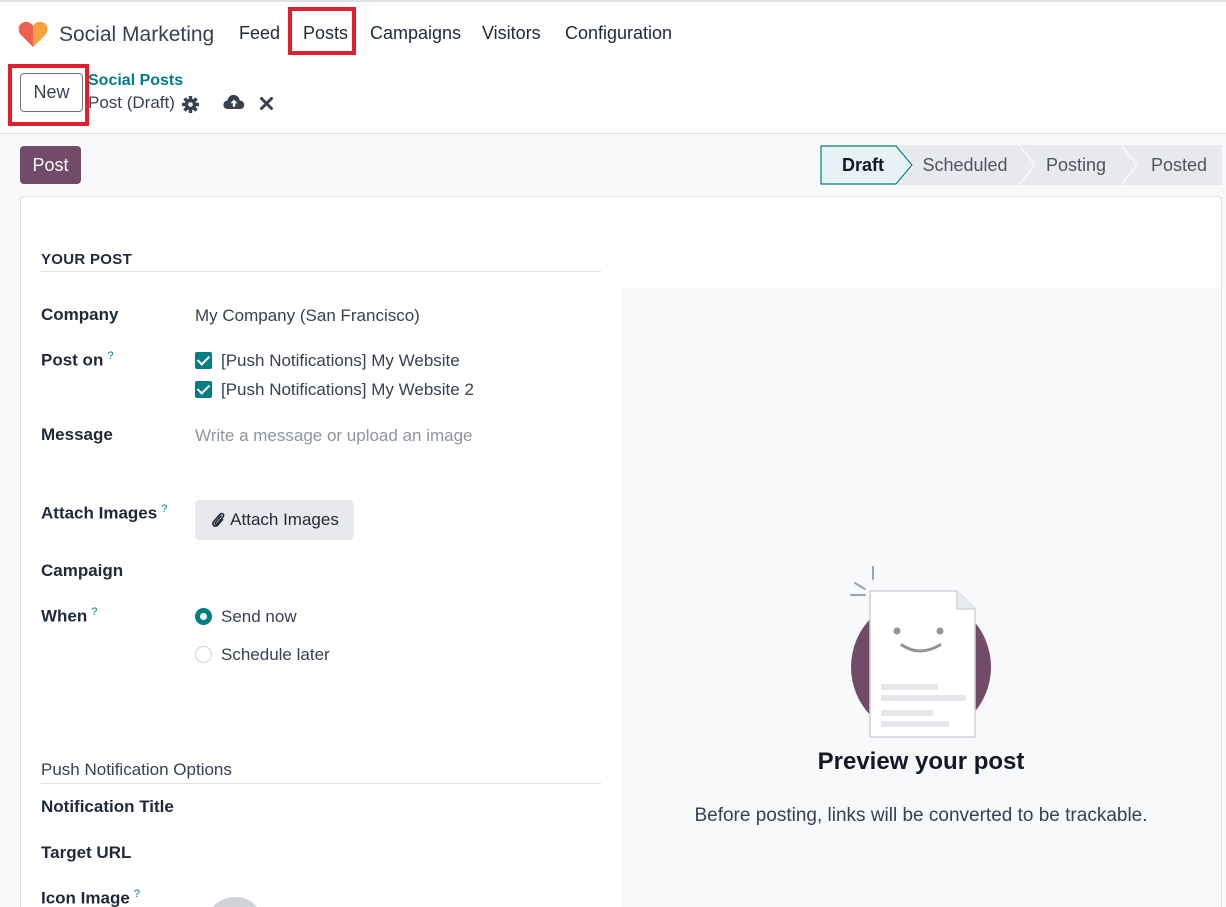 The image size is (1226, 907). What do you see at coordinates (107, 806) in the screenshot?
I see `label-notification-title: Notification Title` at bounding box center [107, 806].